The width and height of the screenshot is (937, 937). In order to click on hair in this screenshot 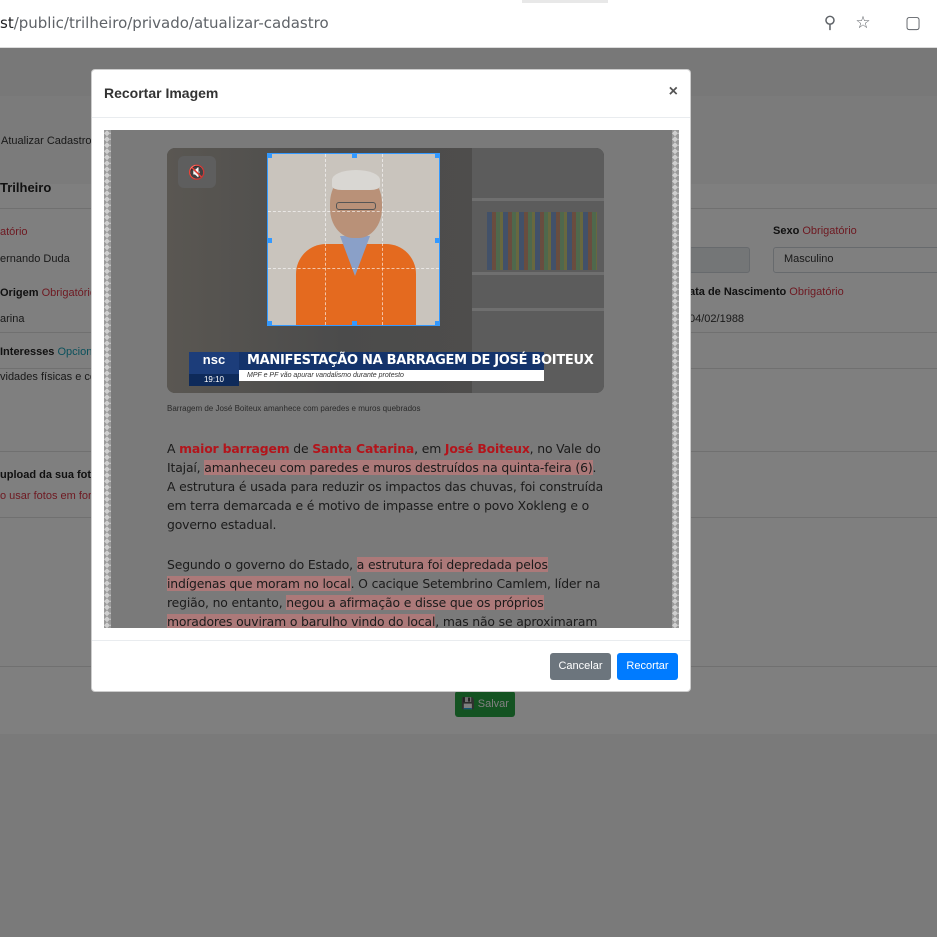, I will do `click(356, 180)`.